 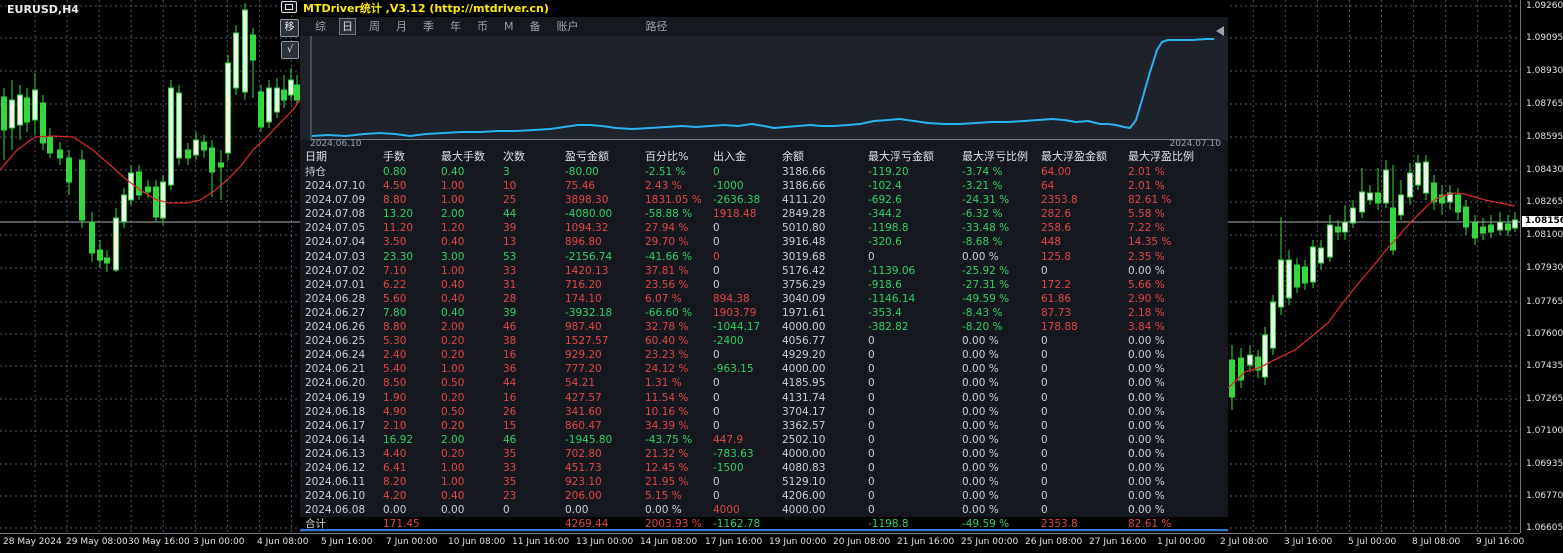 I want to click on confirm-button: √, so click(x=290, y=50).